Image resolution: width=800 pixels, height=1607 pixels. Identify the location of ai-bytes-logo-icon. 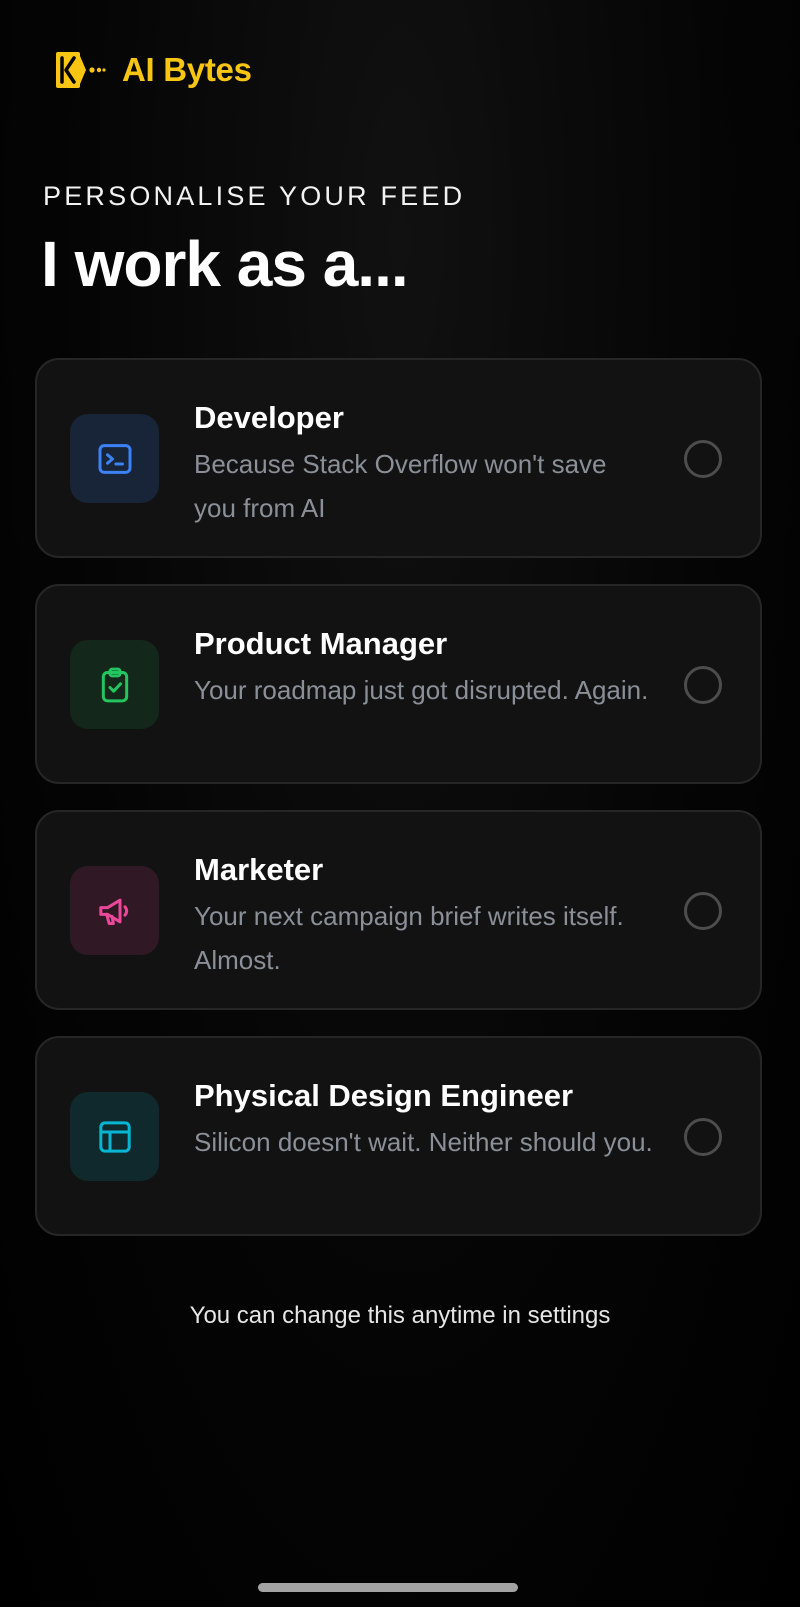
(81, 70).